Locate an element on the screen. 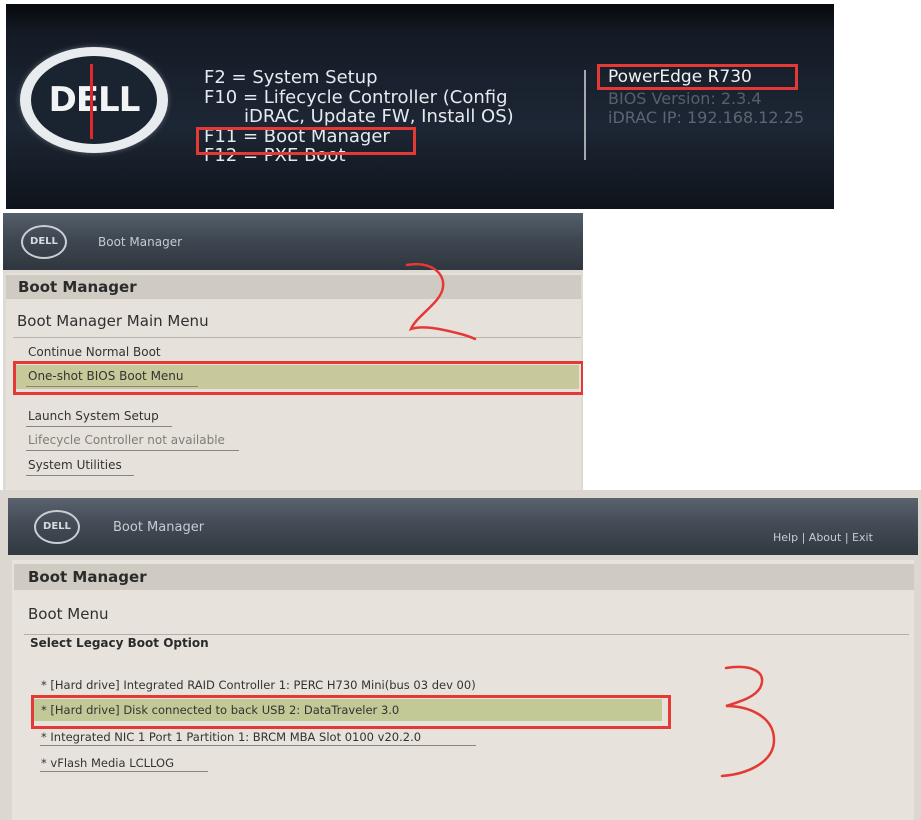 Image resolution: width=921 pixels, height=820 pixels. menu-item-continue-normal-boot: Continue Normal Boot is located at coordinates (94, 352).